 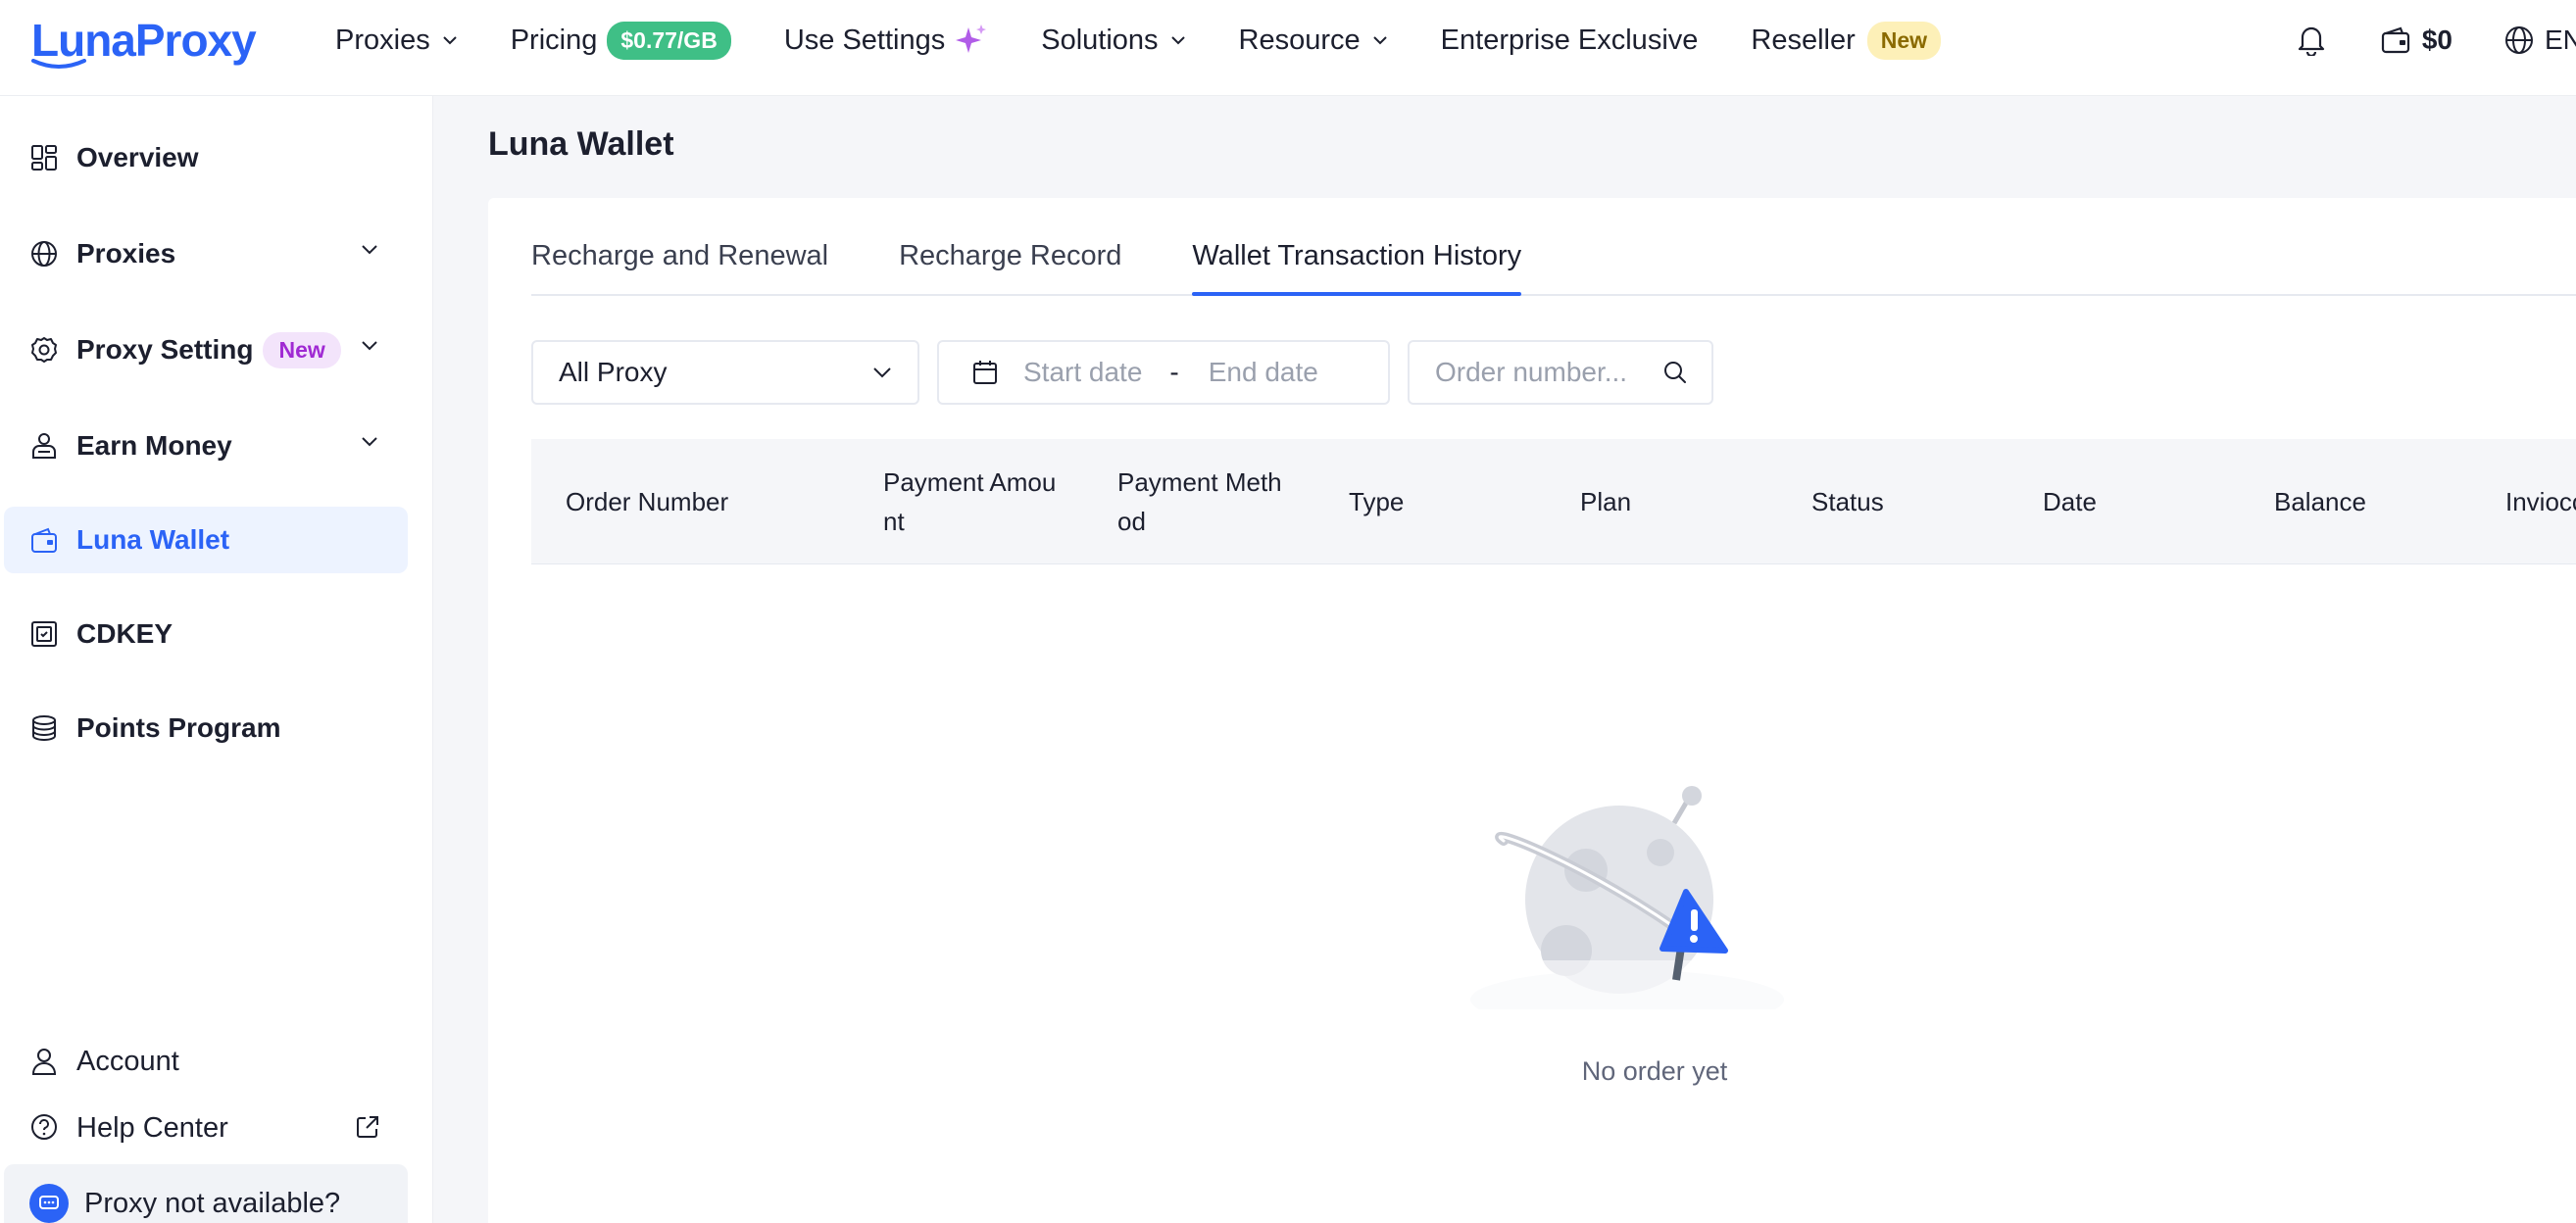 I want to click on nav-enterprise-exclusive: Enterprise Exclusive, so click(x=1570, y=40).